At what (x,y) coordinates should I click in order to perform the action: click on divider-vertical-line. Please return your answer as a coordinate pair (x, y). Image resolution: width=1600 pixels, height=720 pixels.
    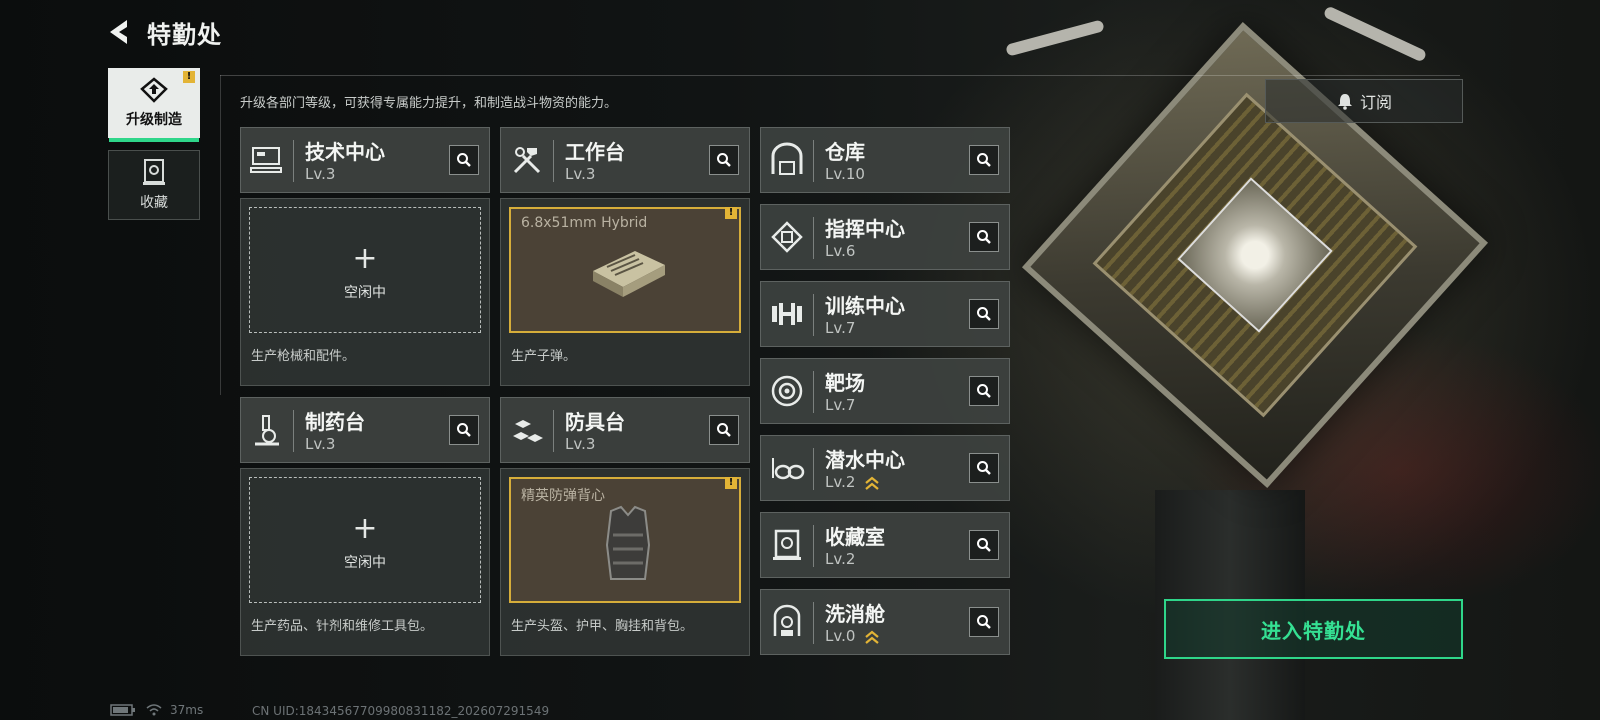
    Looking at the image, I should click on (220, 235).